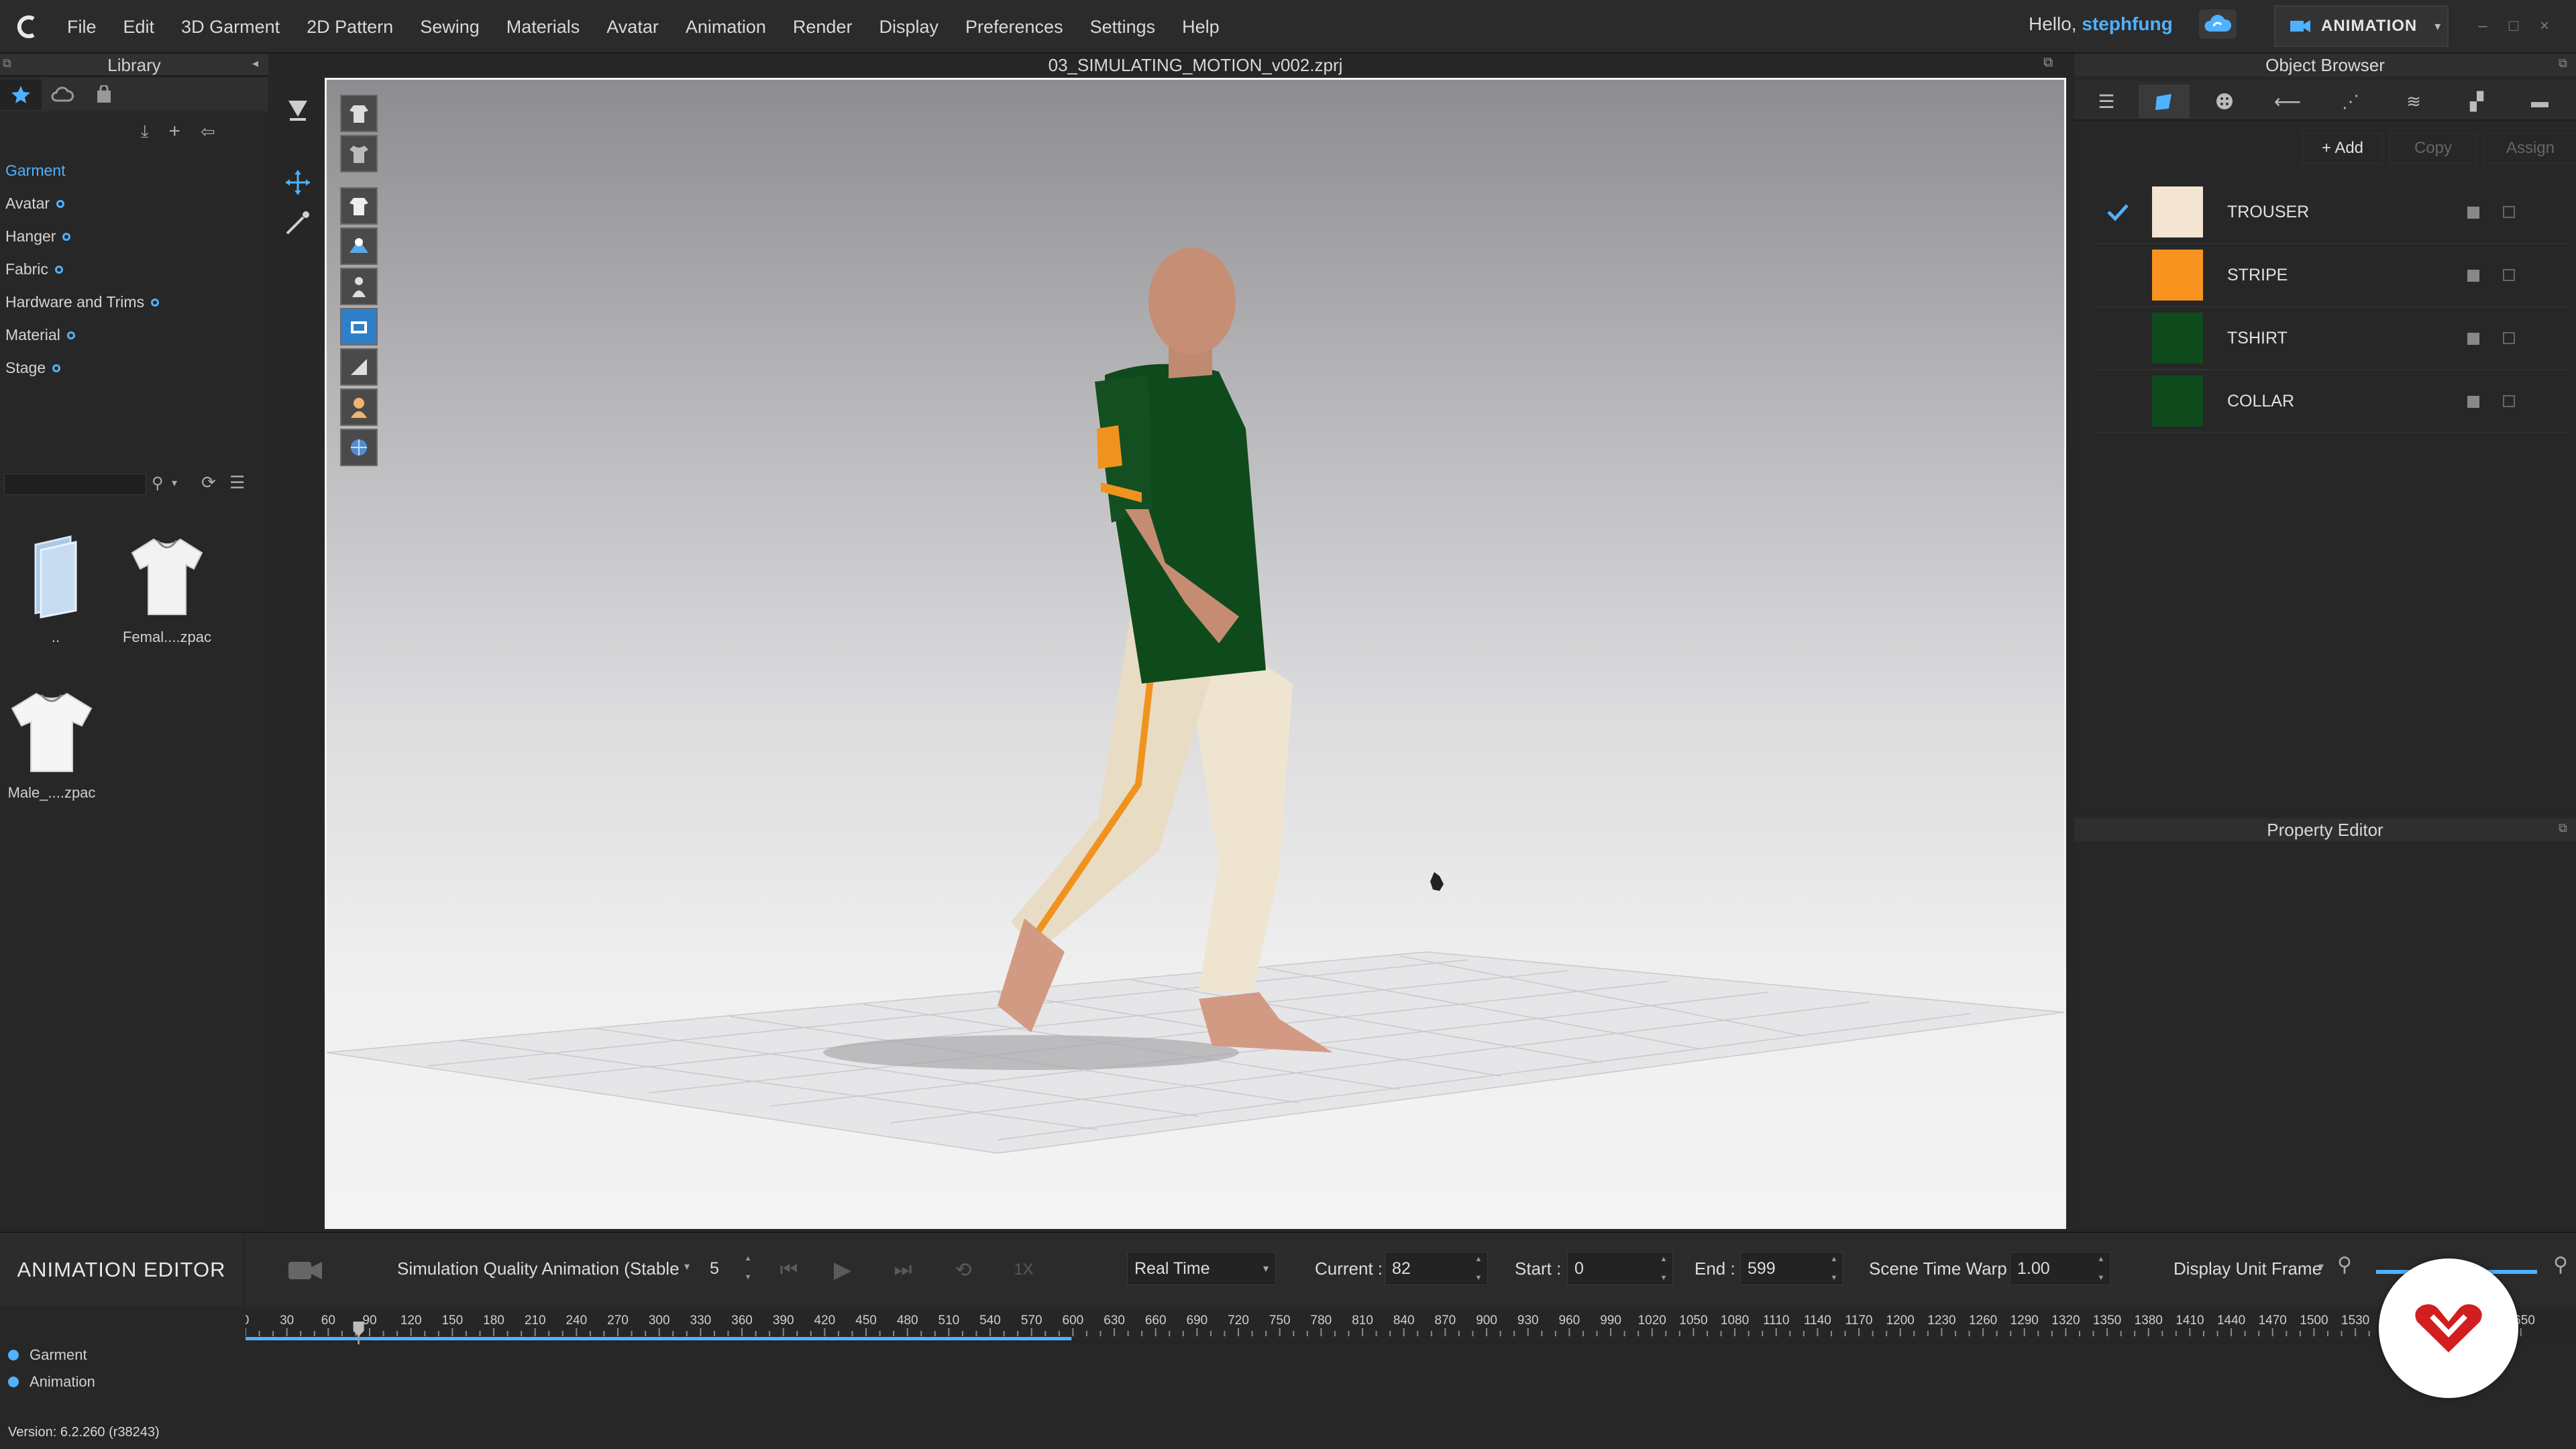  I want to click on add-icon: +, so click(175, 131).